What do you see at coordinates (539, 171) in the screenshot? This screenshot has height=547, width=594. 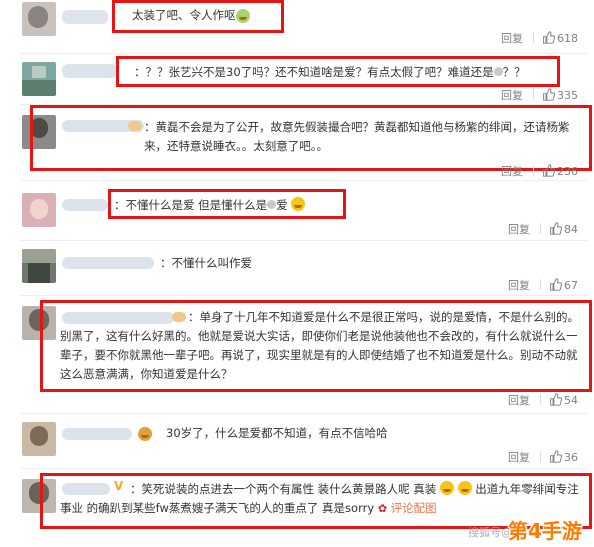 I see `comment-actions: 回复 236` at bounding box center [539, 171].